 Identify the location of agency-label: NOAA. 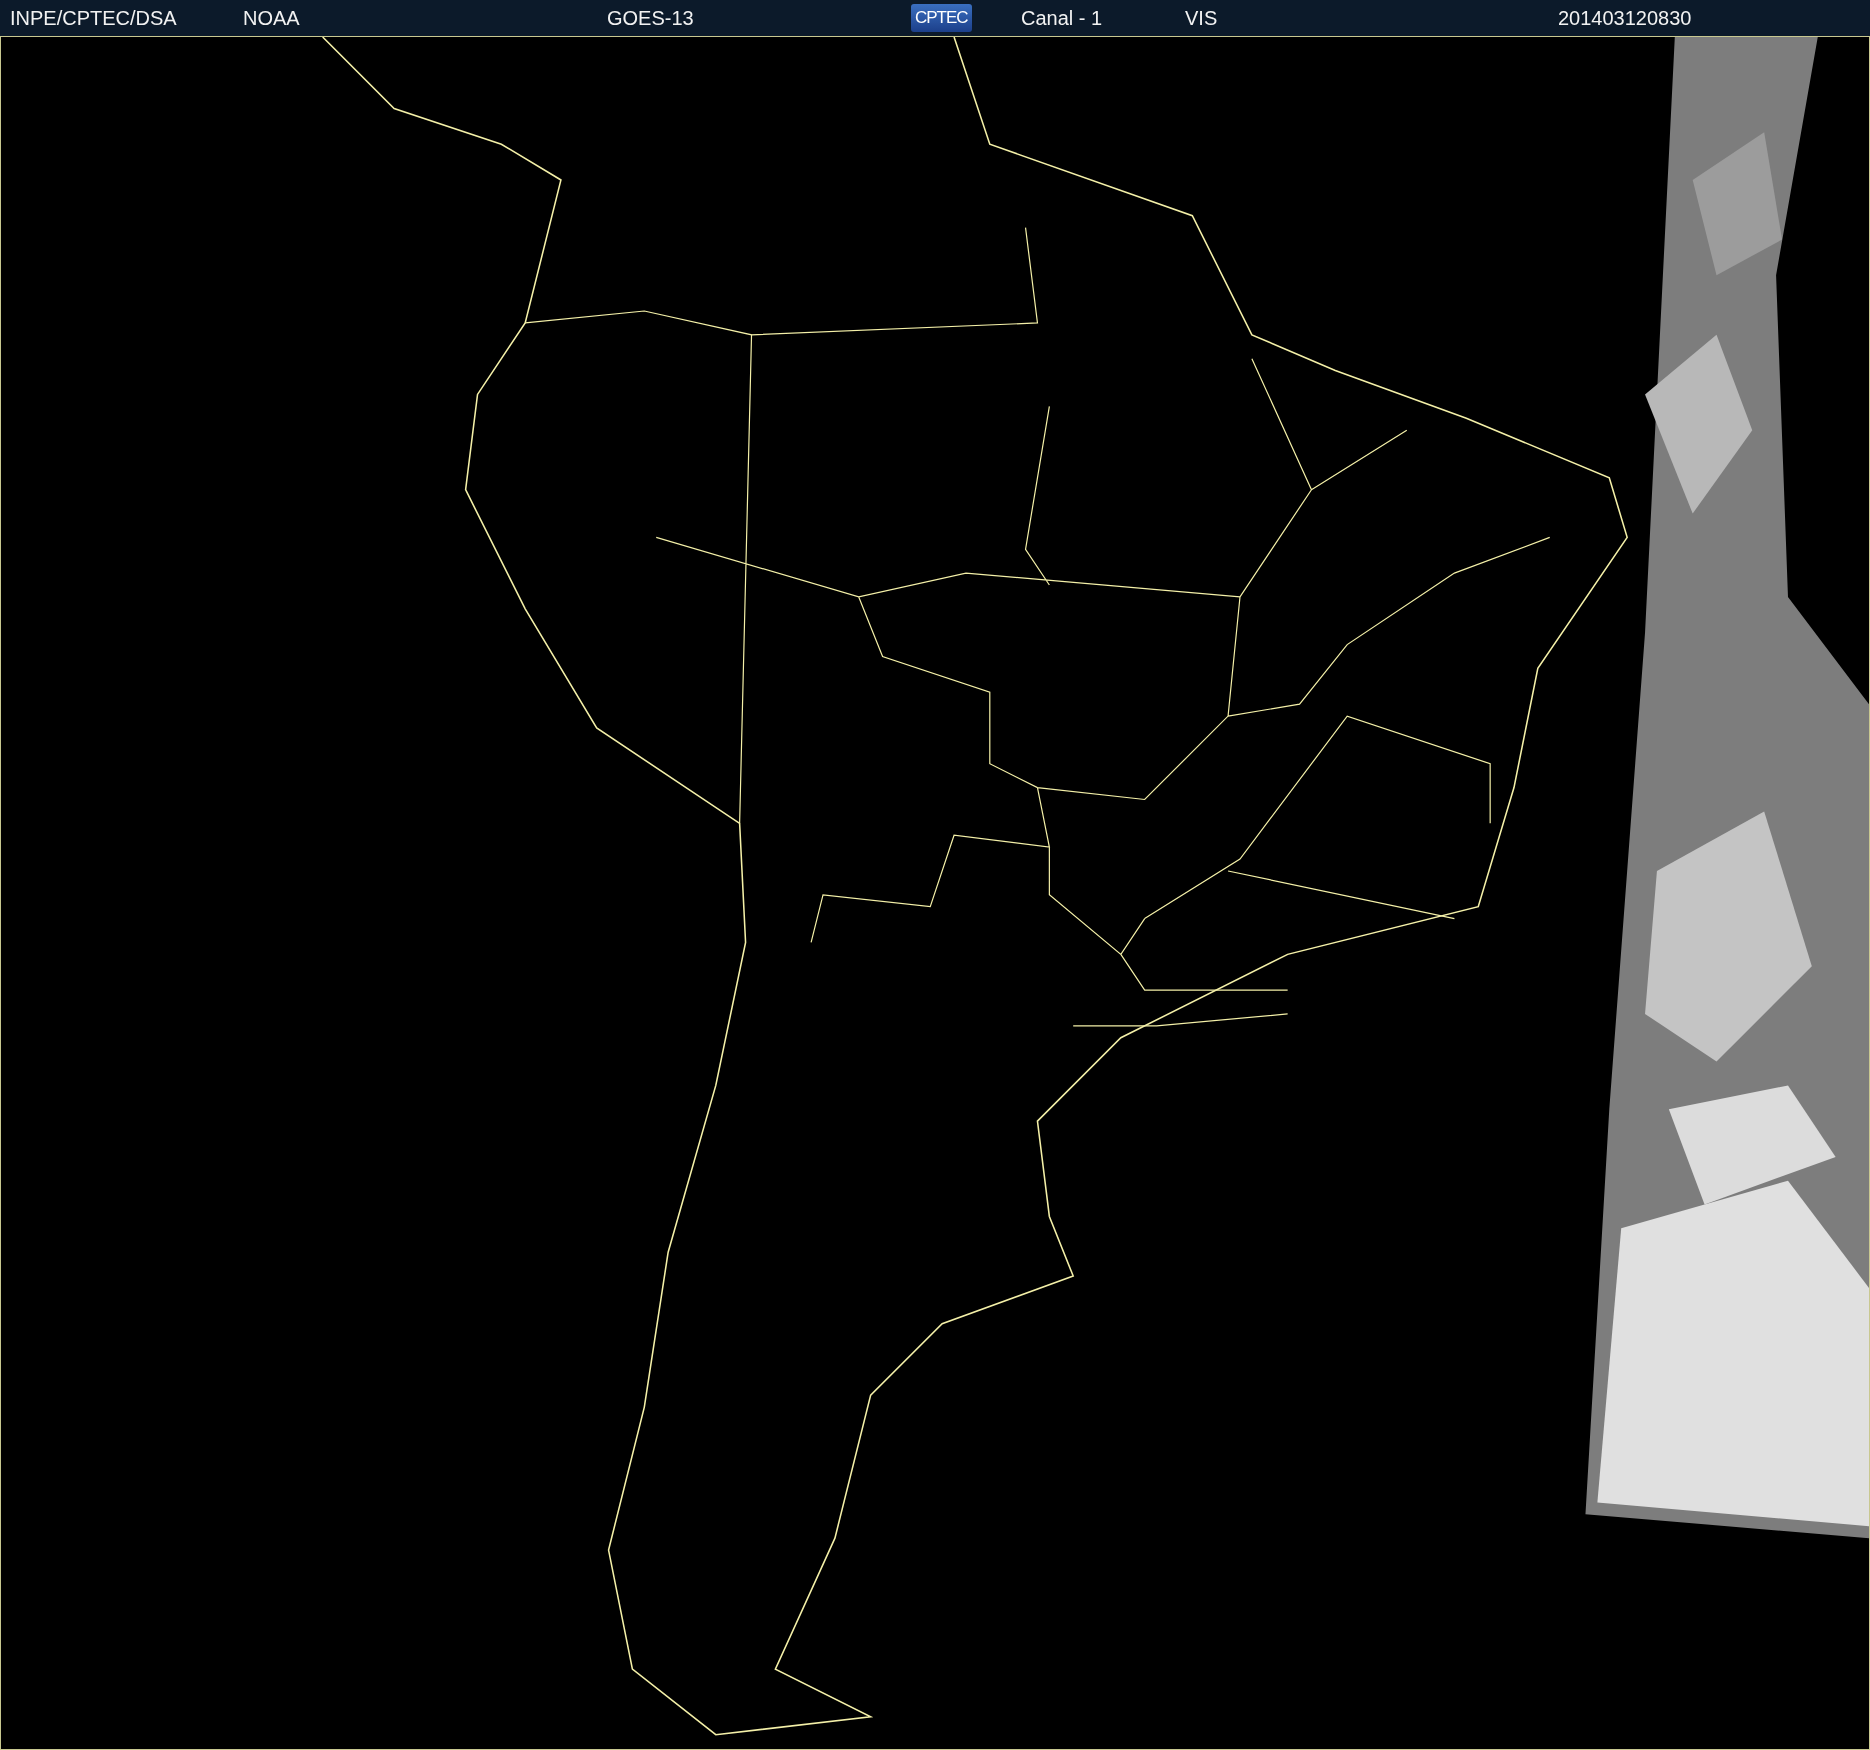
(271, 18).